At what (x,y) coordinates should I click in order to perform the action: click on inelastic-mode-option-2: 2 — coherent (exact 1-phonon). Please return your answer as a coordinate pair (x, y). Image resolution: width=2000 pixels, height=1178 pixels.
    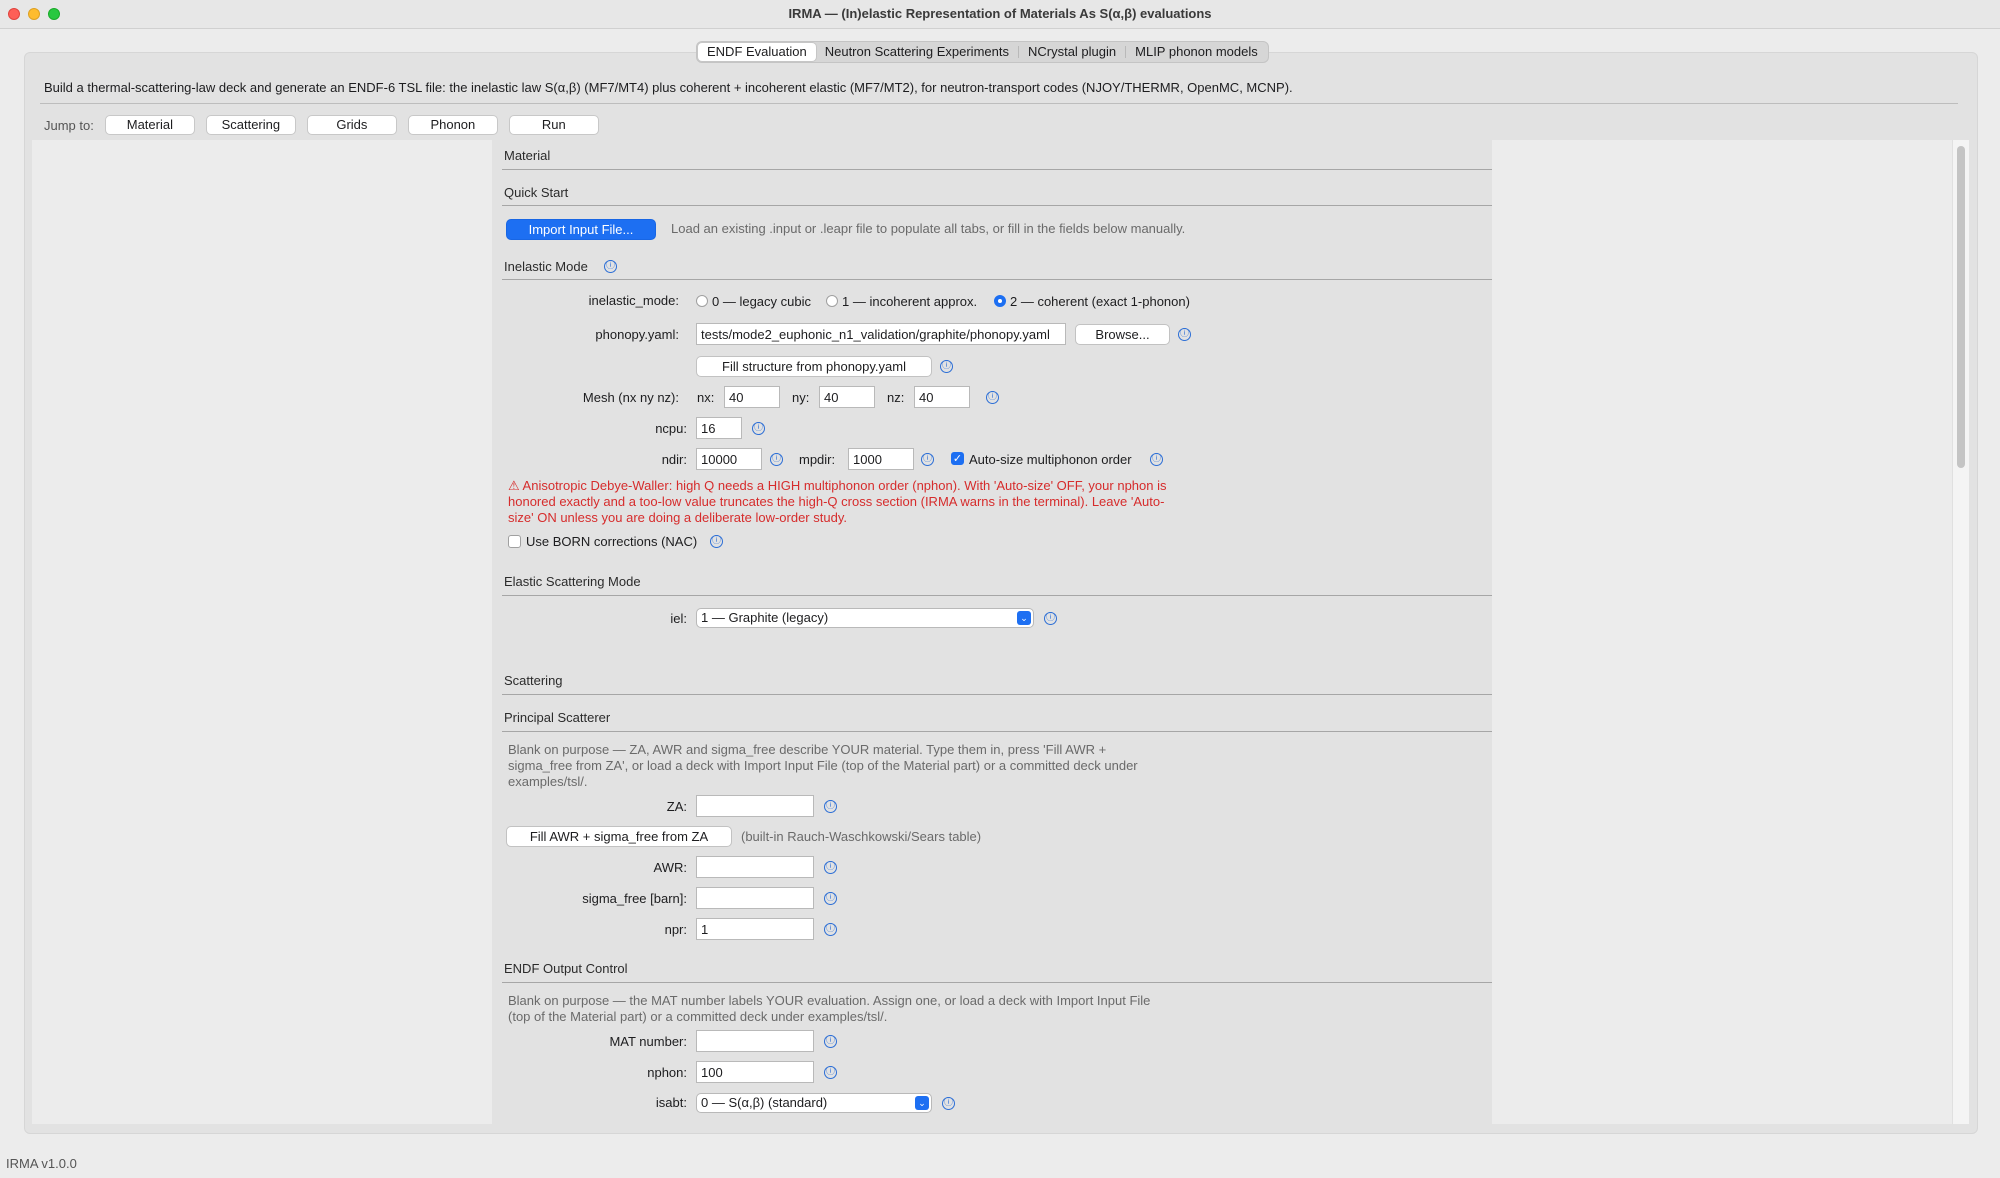
    Looking at the image, I should click on (1092, 301).